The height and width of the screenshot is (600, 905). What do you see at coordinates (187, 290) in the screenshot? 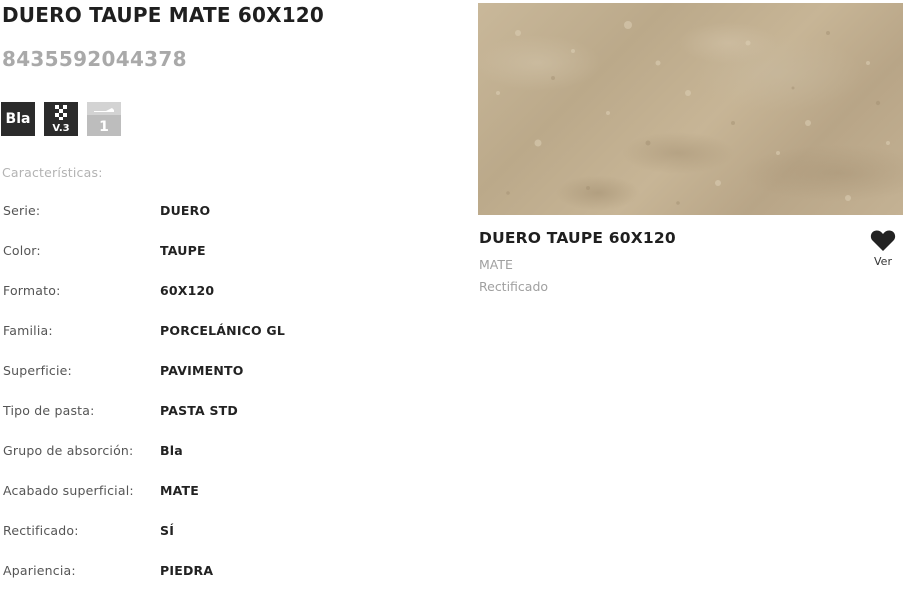
I see `spec-value: 60X120` at bounding box center [187, 290].